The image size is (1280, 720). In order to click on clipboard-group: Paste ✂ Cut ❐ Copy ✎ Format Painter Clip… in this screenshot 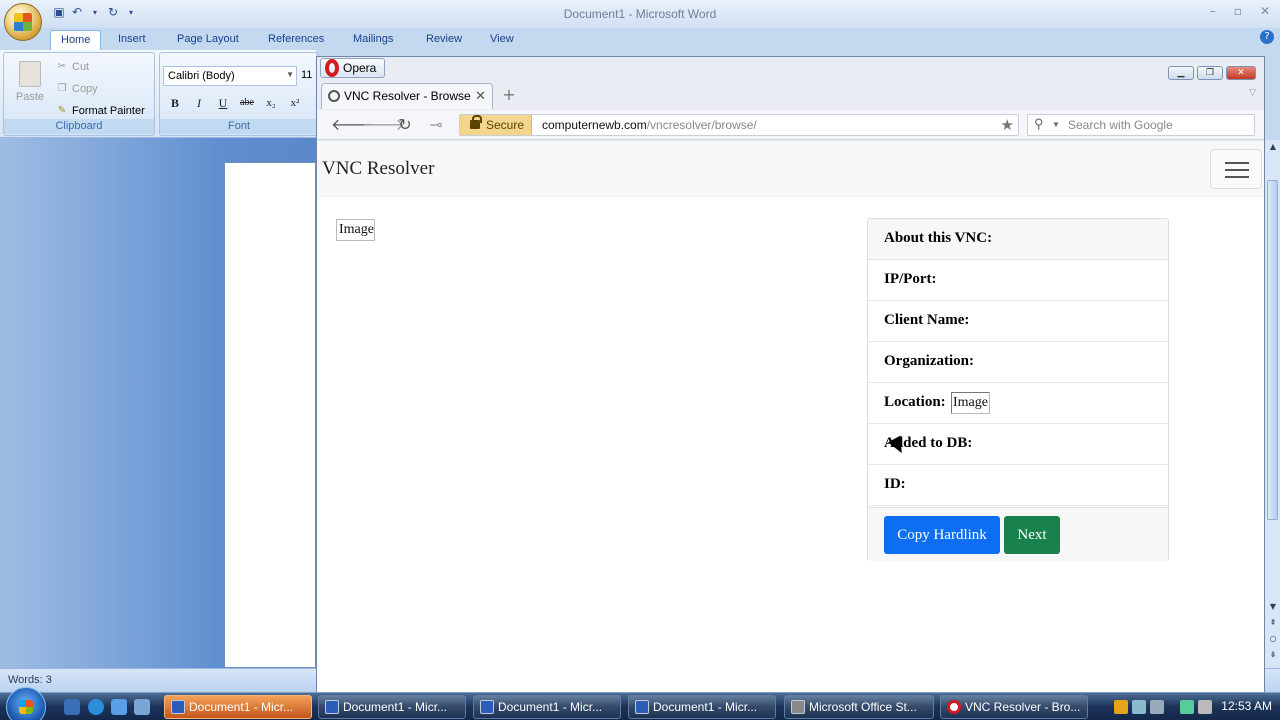, I will do `click(79, 94)`.